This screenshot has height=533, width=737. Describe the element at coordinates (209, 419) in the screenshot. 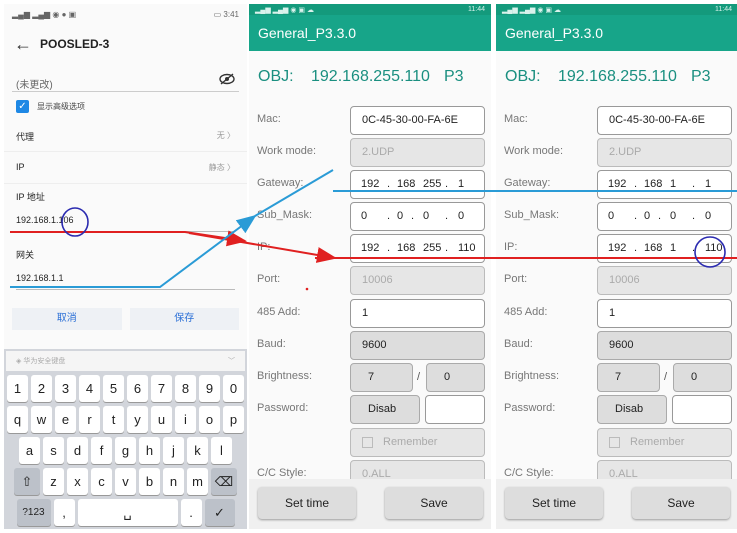

I see `keyboard-key: o` at that location.